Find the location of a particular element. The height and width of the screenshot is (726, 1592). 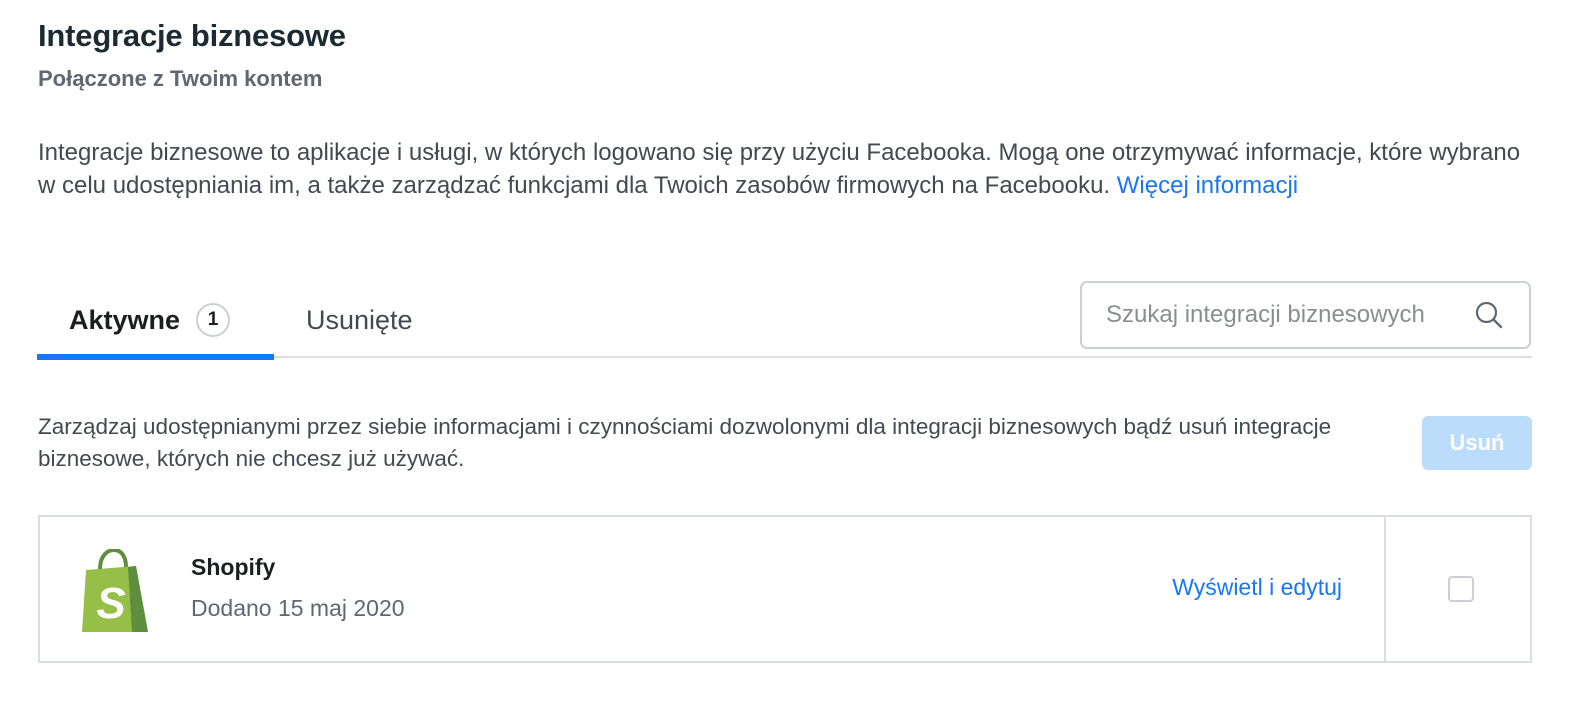

shopify-logo-icon: S is located at coordinates (116, 591).